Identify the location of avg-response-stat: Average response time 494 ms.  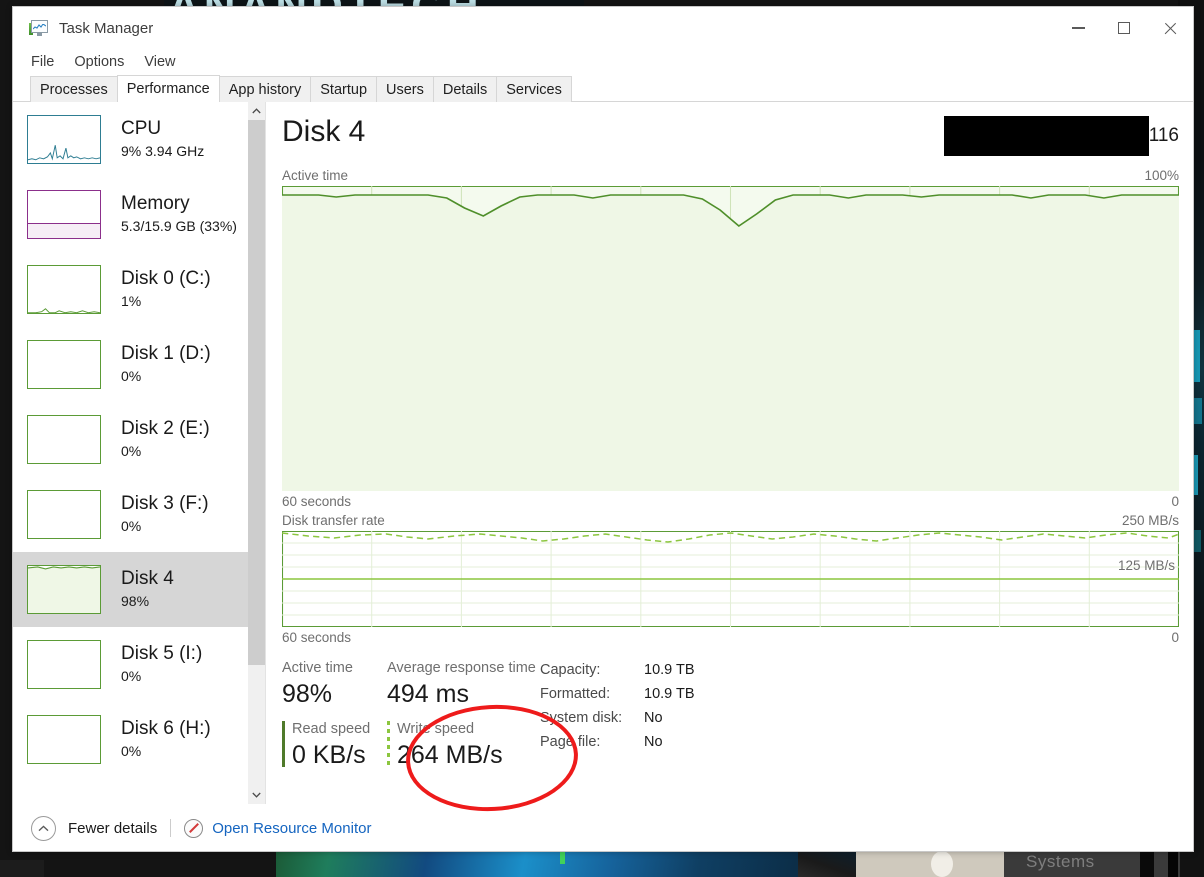
(461, 684).